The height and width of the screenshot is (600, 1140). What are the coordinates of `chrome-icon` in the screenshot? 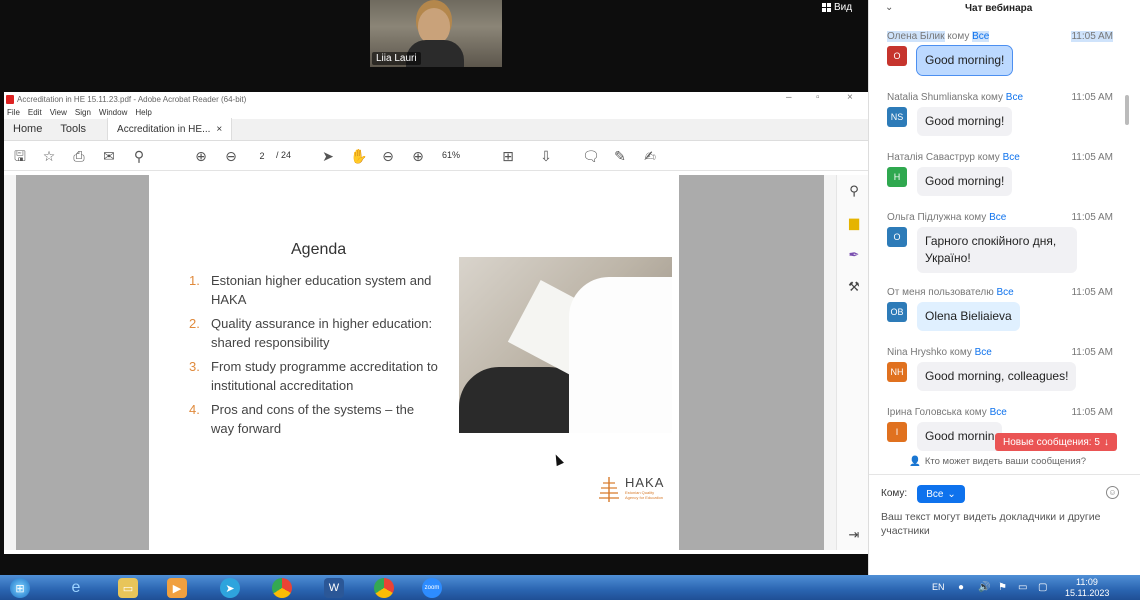 It's located at (282, 588).